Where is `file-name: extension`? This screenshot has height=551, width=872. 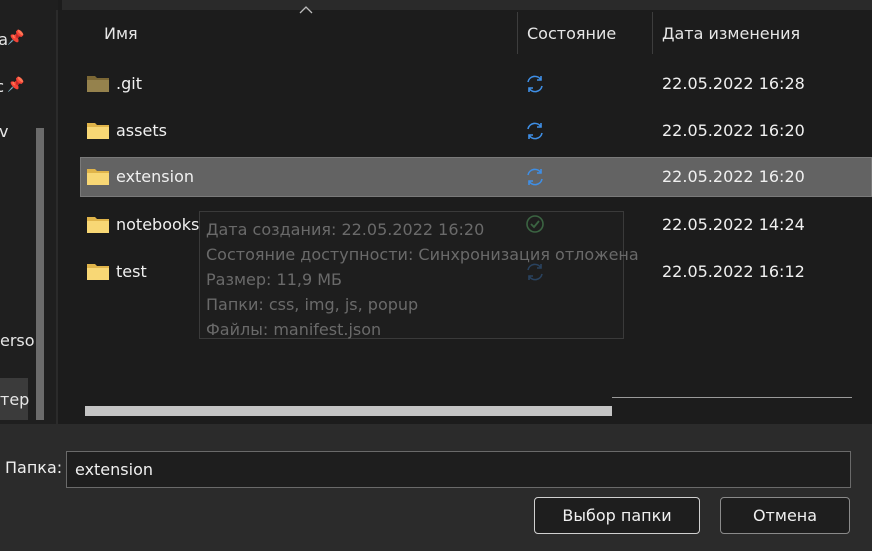 file-name: extension is located at coordinates (155, 176).